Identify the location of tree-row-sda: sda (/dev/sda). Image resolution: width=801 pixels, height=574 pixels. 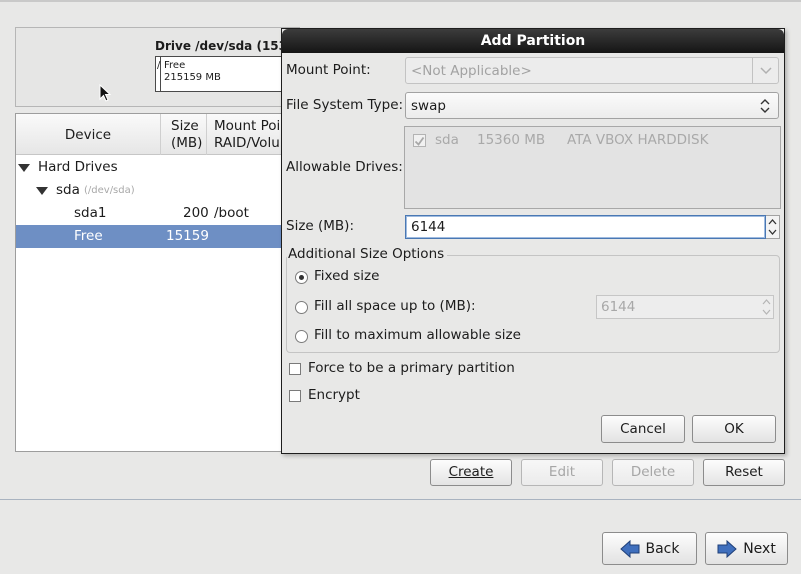
(160, 190).